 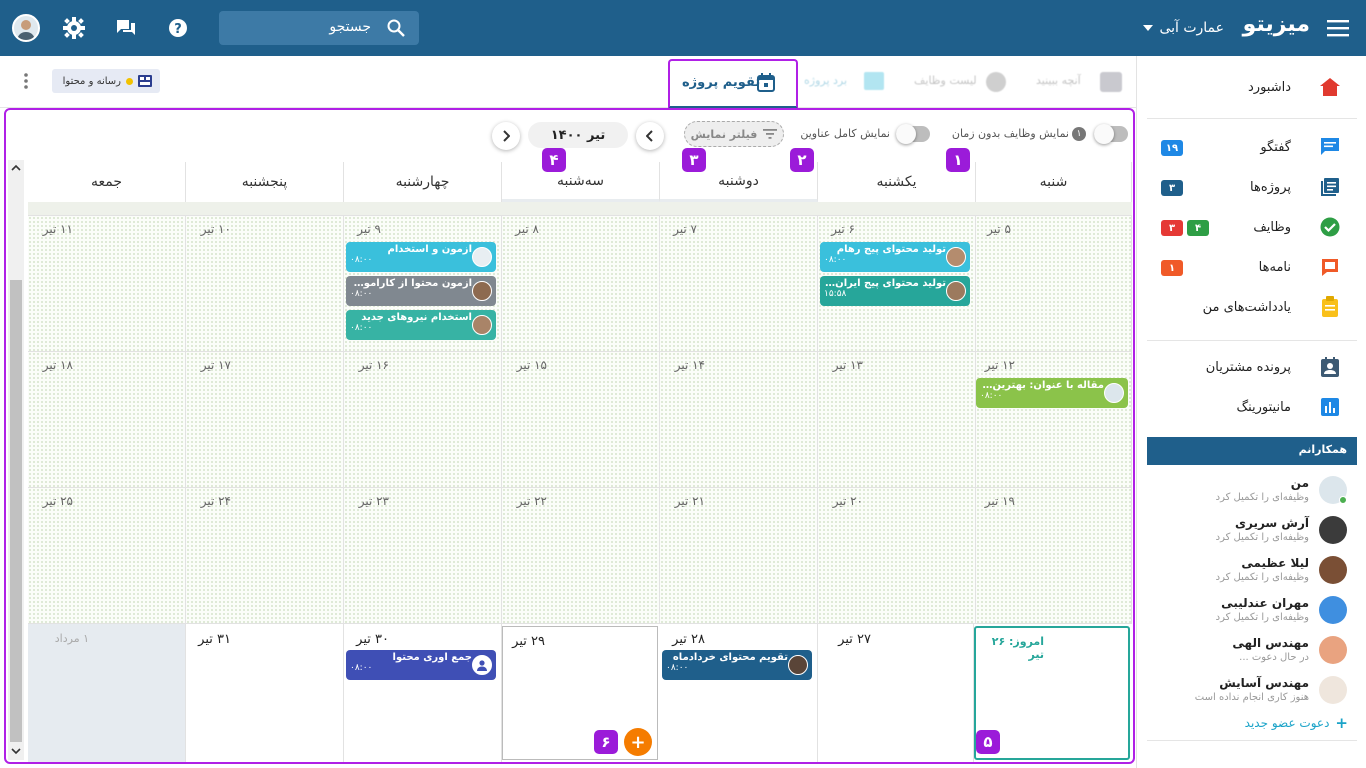 I want to click on day-cell: ۲۴ تیر, so click(x=265, y=556).